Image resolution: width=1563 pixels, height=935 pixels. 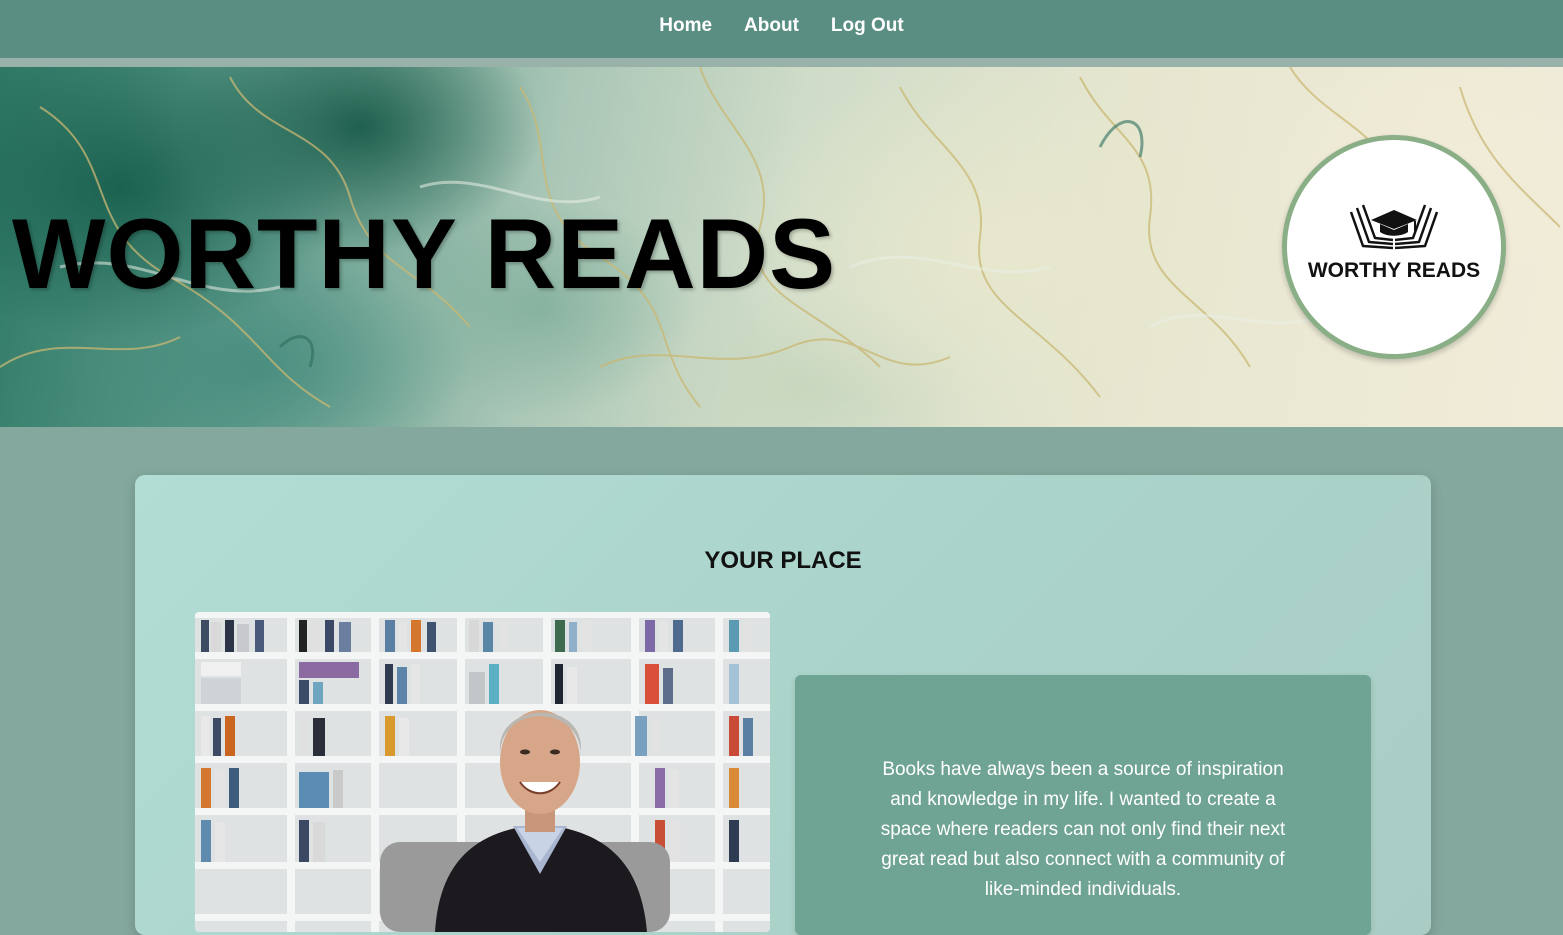 What do you see at coordinates (1394, 270) in the screenshot?
I see `logo-text: WORTHY READS` at bounding box center [1394, 270].